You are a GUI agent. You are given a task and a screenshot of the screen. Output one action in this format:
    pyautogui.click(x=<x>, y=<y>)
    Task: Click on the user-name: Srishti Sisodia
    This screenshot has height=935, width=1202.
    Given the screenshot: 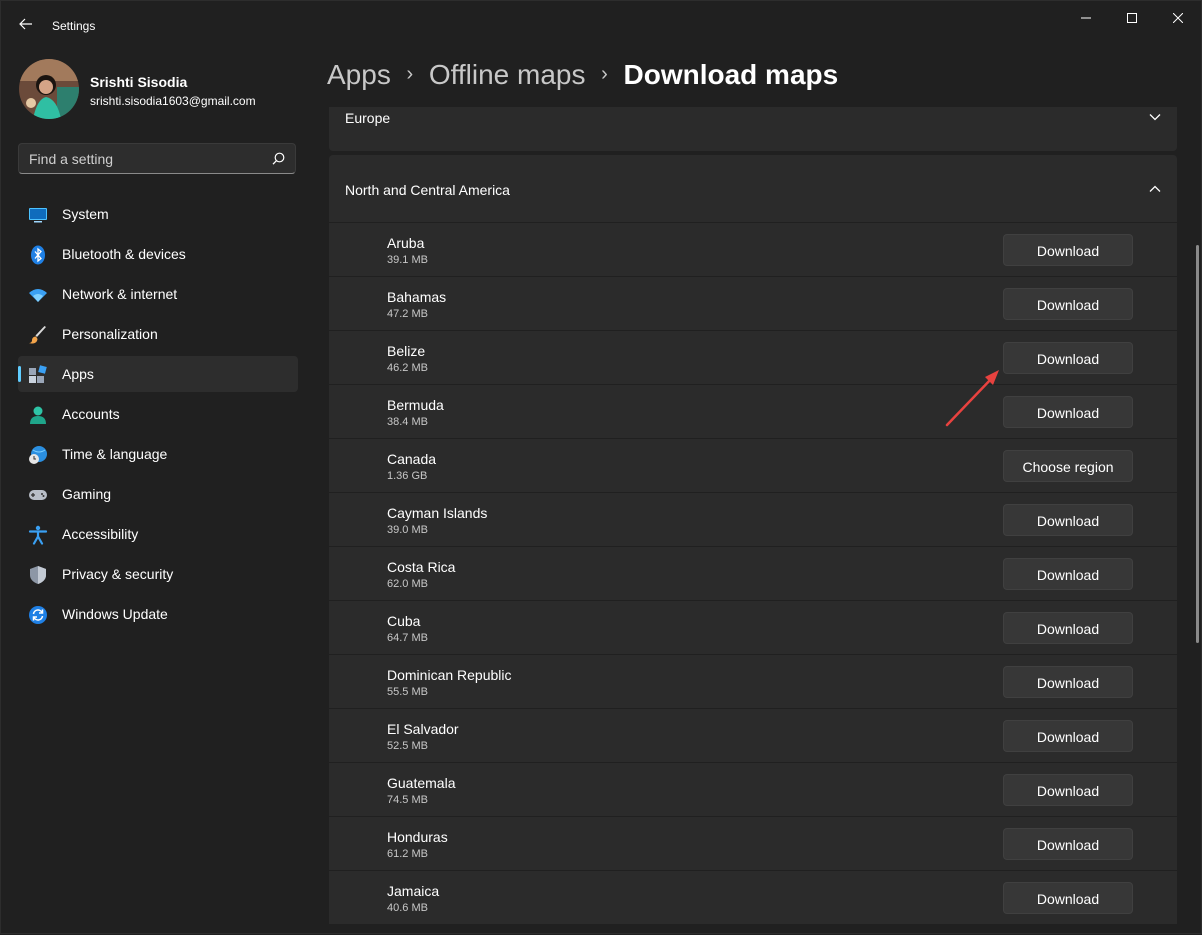 What is the action you would take?
    pyautogui.click(x=139, y=82)
    